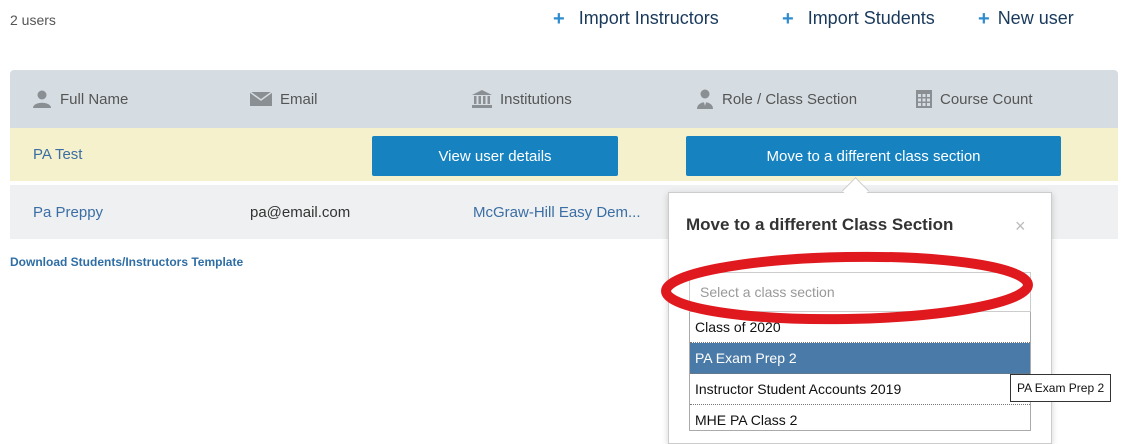 Image resolution: width=1125 pixels, height=444 pixels. I want to click on user-name-link: PA Test, so click(57, 154).